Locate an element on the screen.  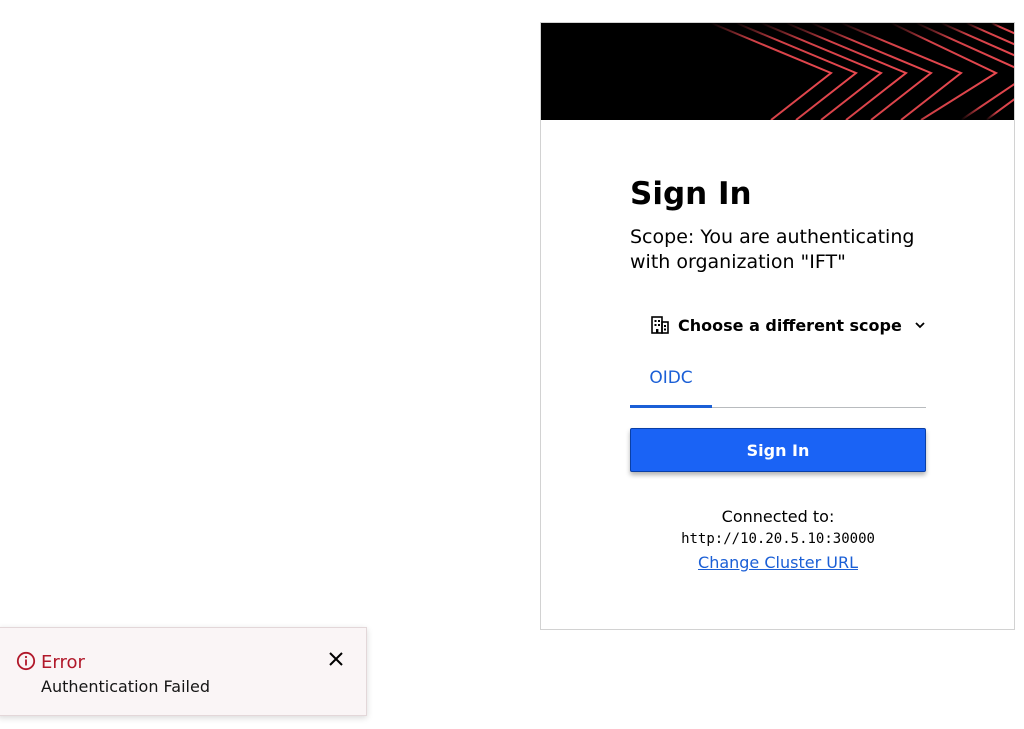
cluster-url: http://10.20.5.10:30000 is located at coordinates (778, 539).